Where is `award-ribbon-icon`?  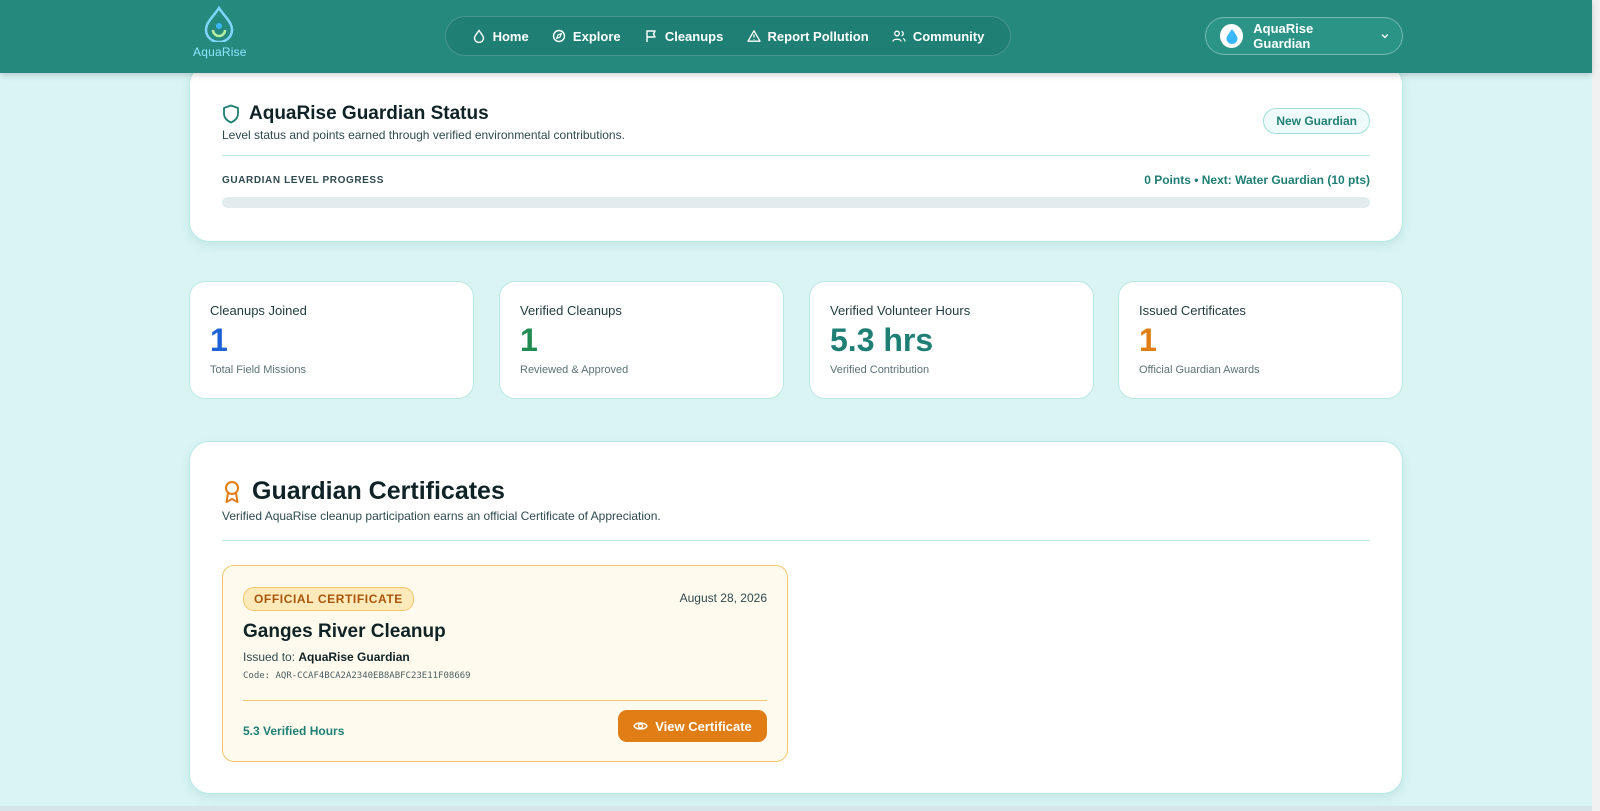 award-ribbon-icon is located at coordinates (232, 491).